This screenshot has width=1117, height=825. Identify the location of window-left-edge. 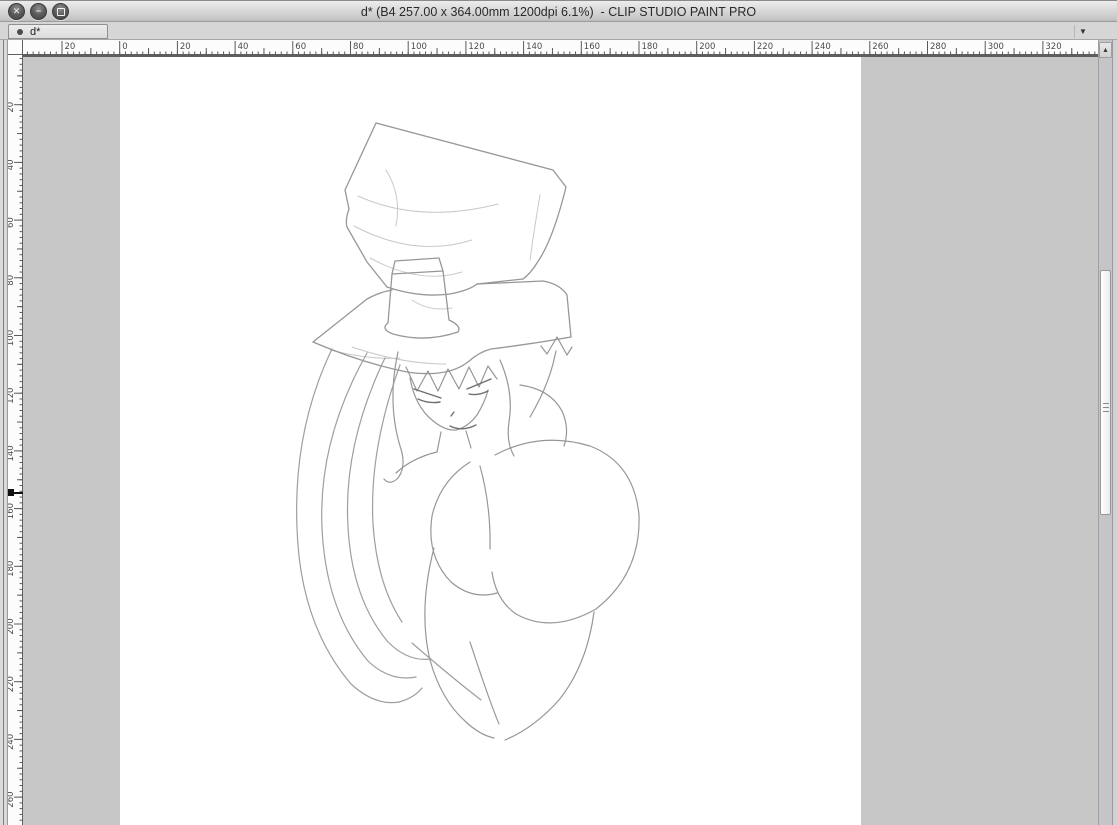
(4, 423).